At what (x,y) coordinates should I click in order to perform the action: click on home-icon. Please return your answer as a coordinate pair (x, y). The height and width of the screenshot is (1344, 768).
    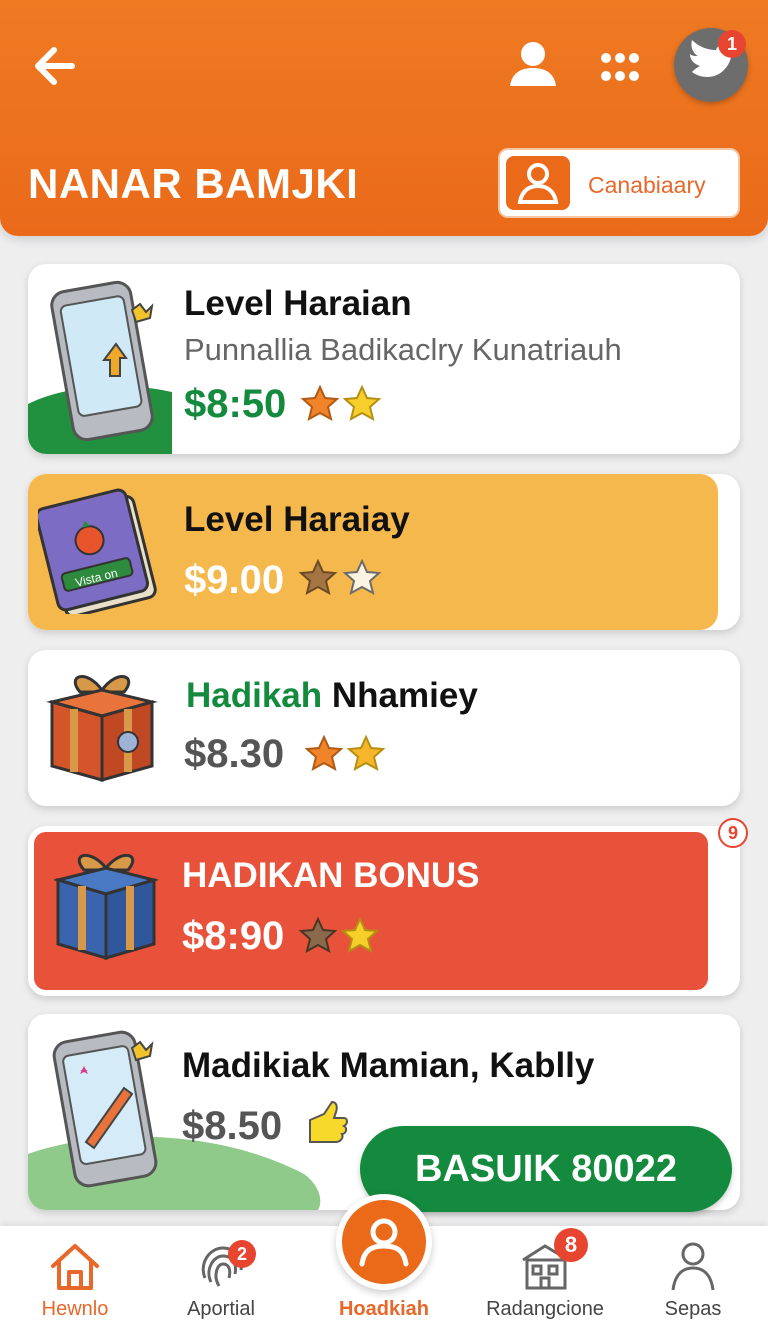
    Looking at the image, I should click on (75, 1267).